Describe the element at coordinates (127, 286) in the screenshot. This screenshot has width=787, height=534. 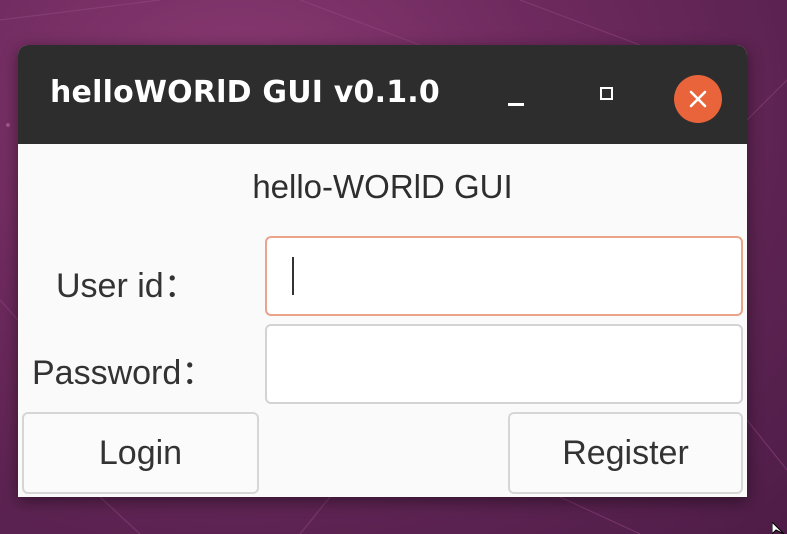
I see `user-id-label: User id：` at that location.